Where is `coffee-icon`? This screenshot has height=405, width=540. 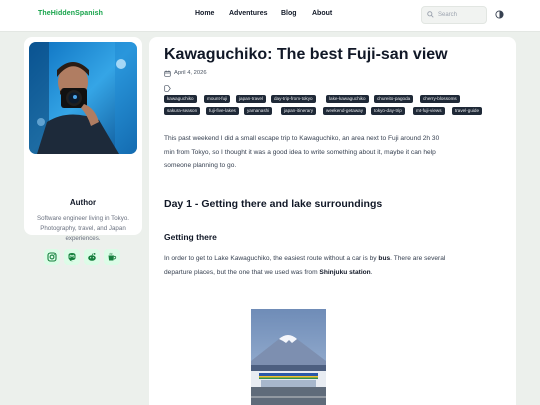
coffee-icon is located at coordinates (112, 256).